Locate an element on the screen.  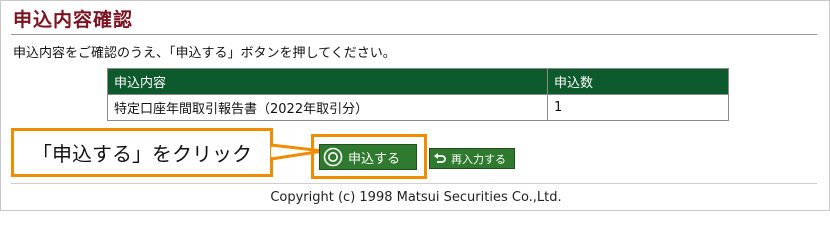
apply-button: 申込する is located at coordinates (368, 157).